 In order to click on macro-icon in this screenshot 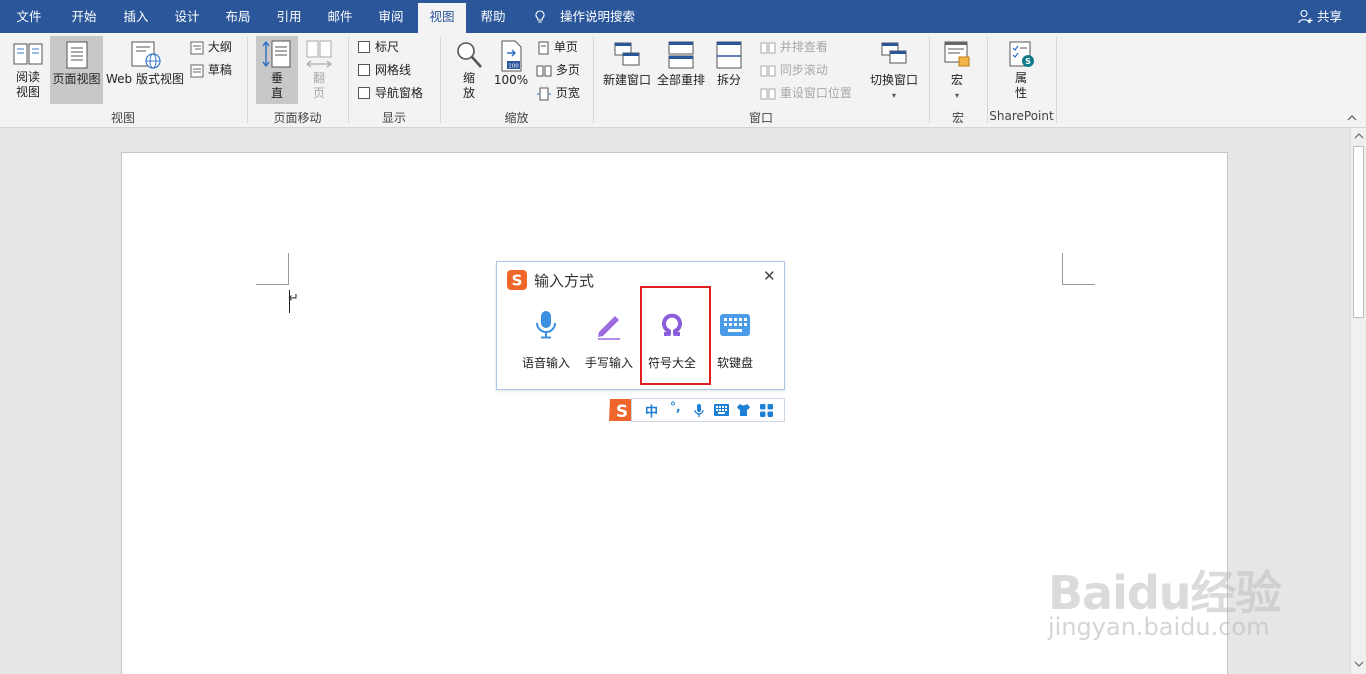, I will do `click(957, 54)`.